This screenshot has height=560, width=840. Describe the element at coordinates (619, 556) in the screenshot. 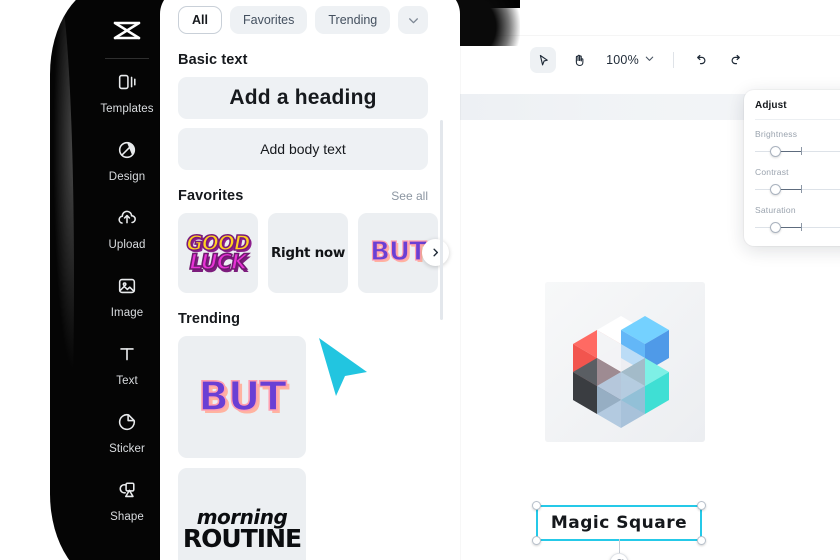

I see `rotate-handle-icon` at that location.